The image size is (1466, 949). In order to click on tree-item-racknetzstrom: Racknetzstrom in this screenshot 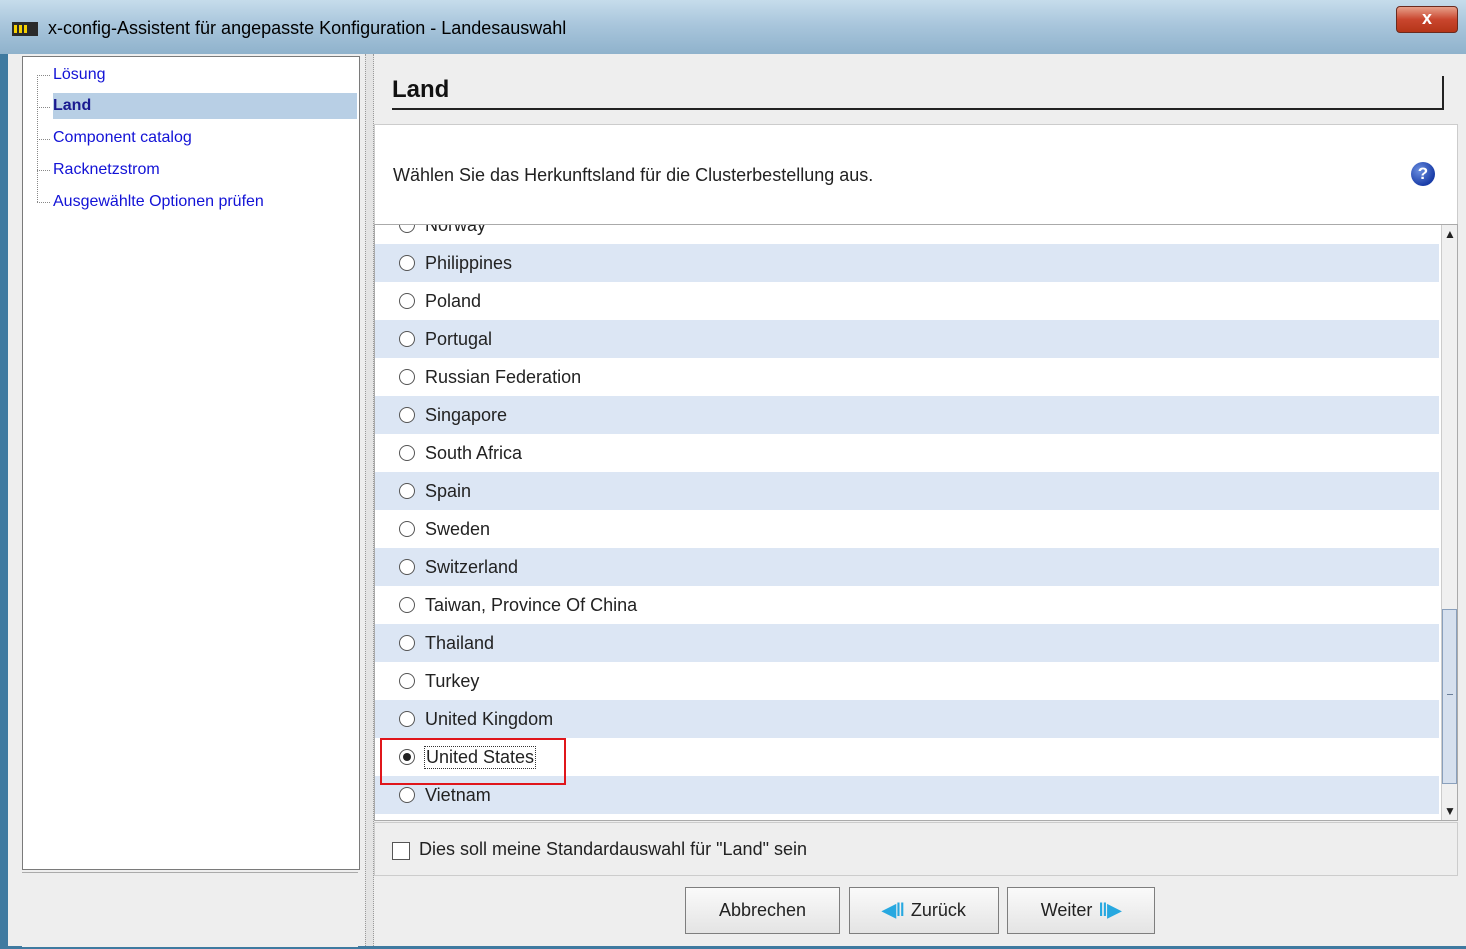, I will do `click(106, 170)`.